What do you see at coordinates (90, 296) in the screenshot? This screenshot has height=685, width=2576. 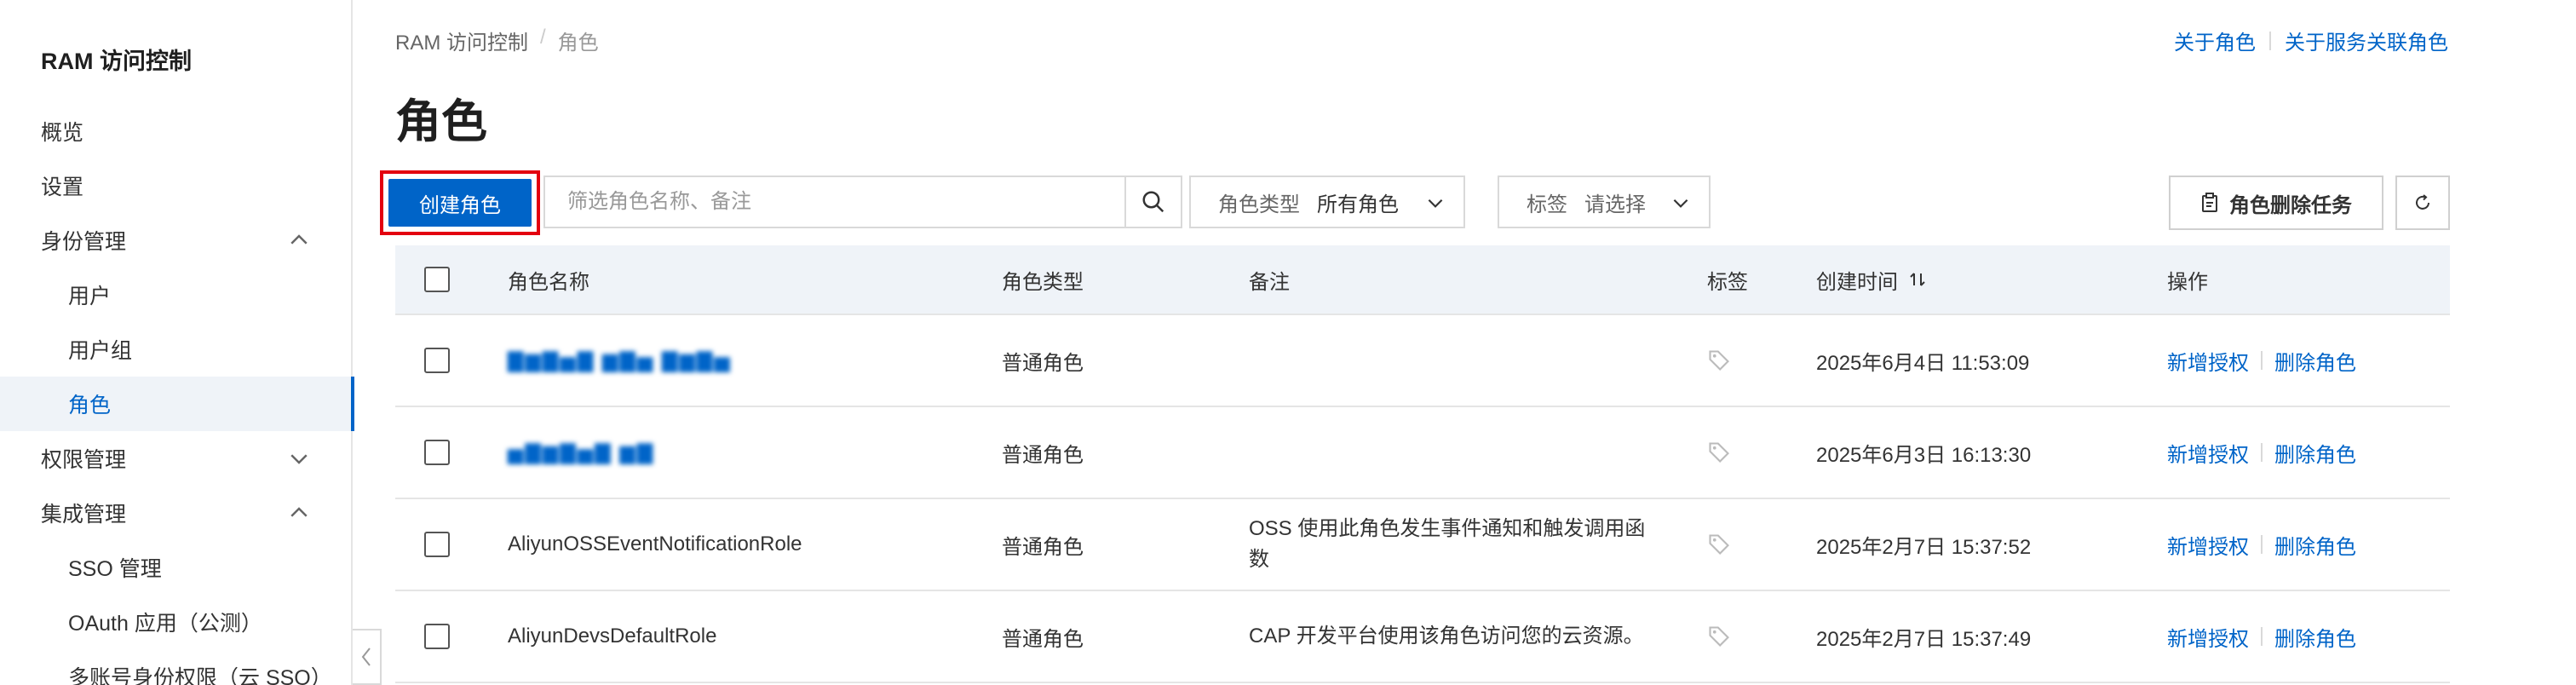 I see `sidebar-item-label: 用户` at bounding box center [90, 296].